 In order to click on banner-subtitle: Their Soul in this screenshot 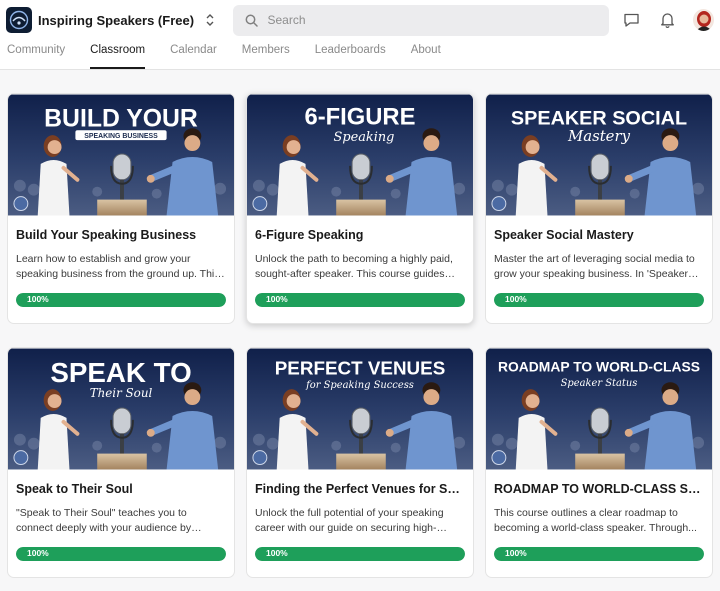, I will do `click(121, 393)`.